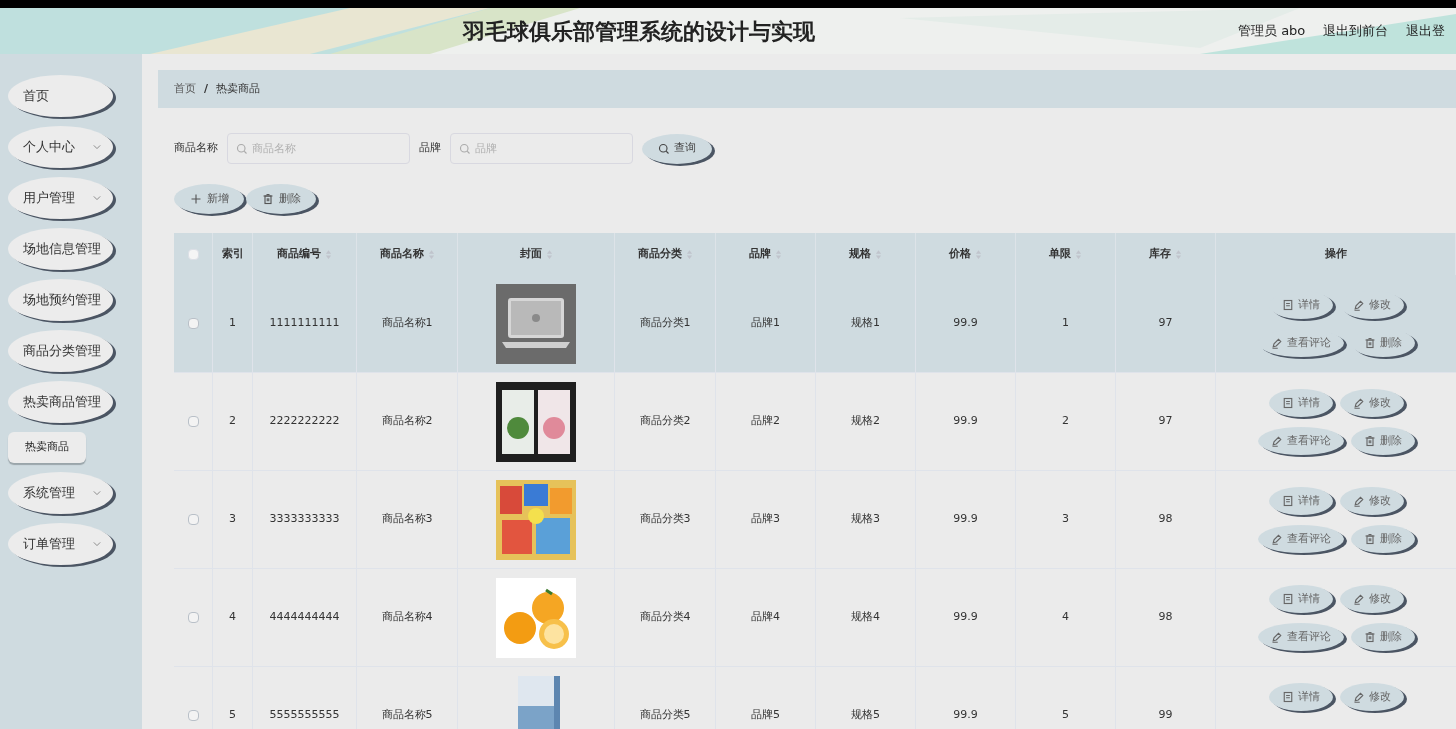 This screenshot has width=1456, height=729. Describe the element at coordinates (1356, 31) in the screenshot. I see `header-link: 退出到前台` at that location.